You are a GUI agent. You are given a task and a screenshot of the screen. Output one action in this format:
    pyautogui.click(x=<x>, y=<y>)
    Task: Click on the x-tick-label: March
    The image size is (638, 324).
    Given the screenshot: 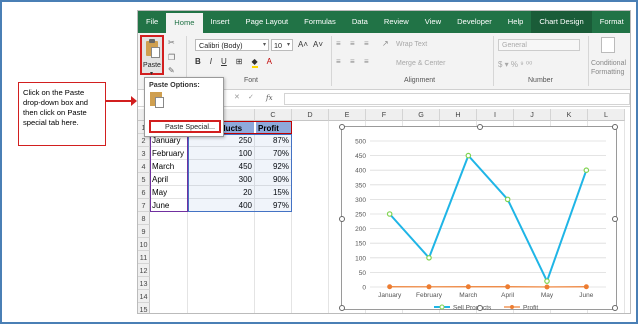 What is the action you would take?
    pyautogui.click(x=468, y=295)
    